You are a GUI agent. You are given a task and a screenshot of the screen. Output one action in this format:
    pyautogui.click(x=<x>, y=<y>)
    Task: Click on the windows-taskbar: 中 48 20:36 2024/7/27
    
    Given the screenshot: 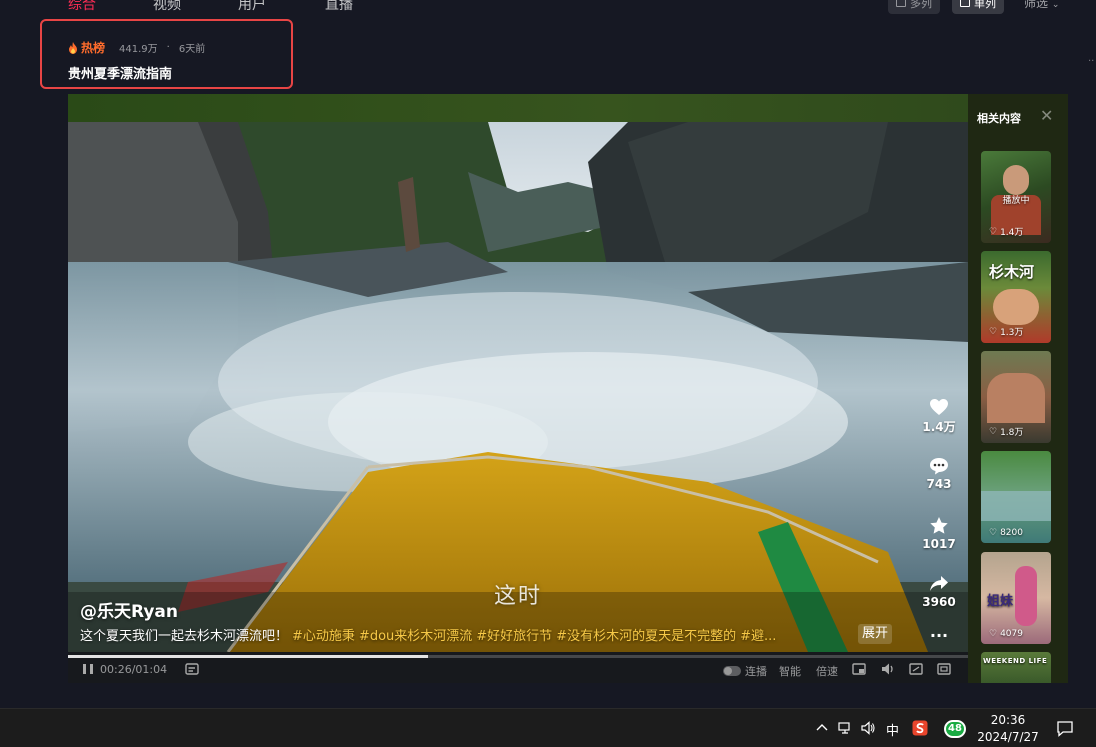 What is the action you would take?
    pyautogui.click(x=548, y=727)
    